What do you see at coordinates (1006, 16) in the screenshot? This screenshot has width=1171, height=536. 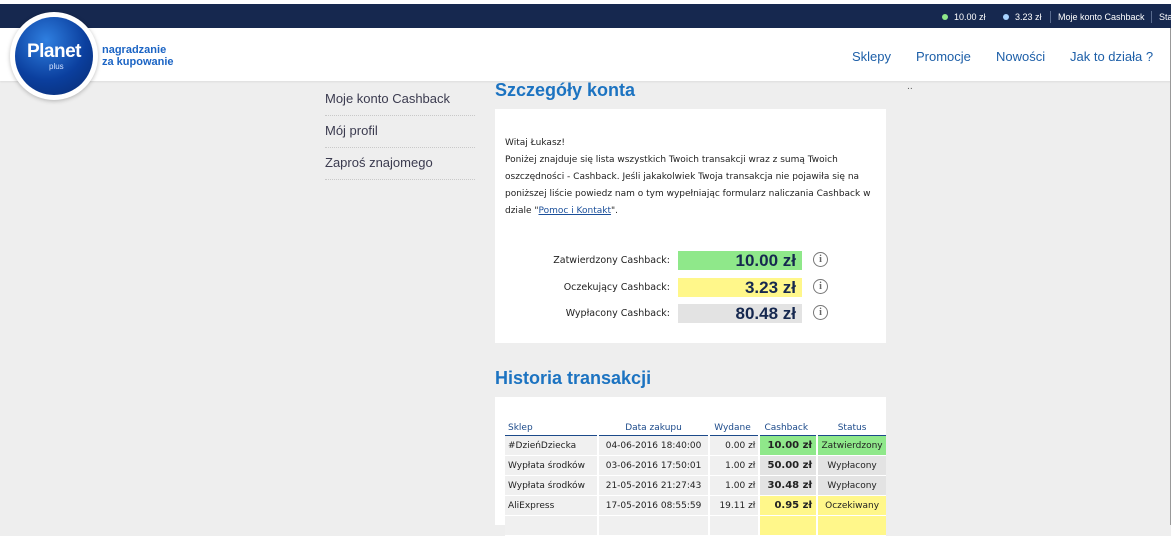 I see `pending-dot-icon` at bounding box center [1006, 16].